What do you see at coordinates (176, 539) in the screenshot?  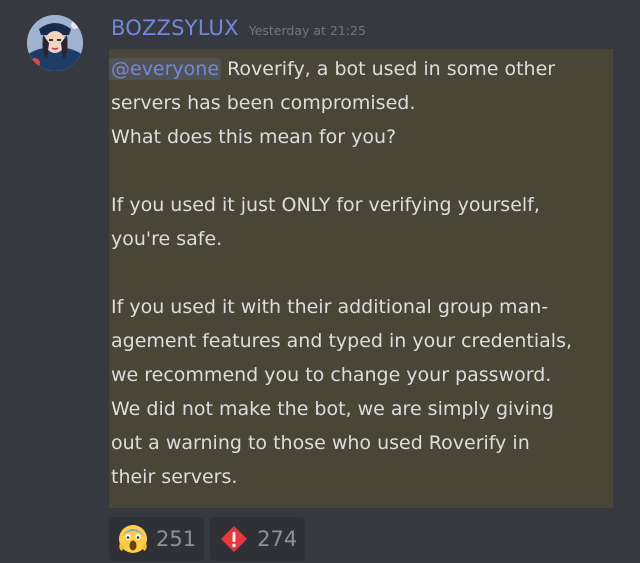 I see `reaction-count: 251` at bounding box center [176, 539].